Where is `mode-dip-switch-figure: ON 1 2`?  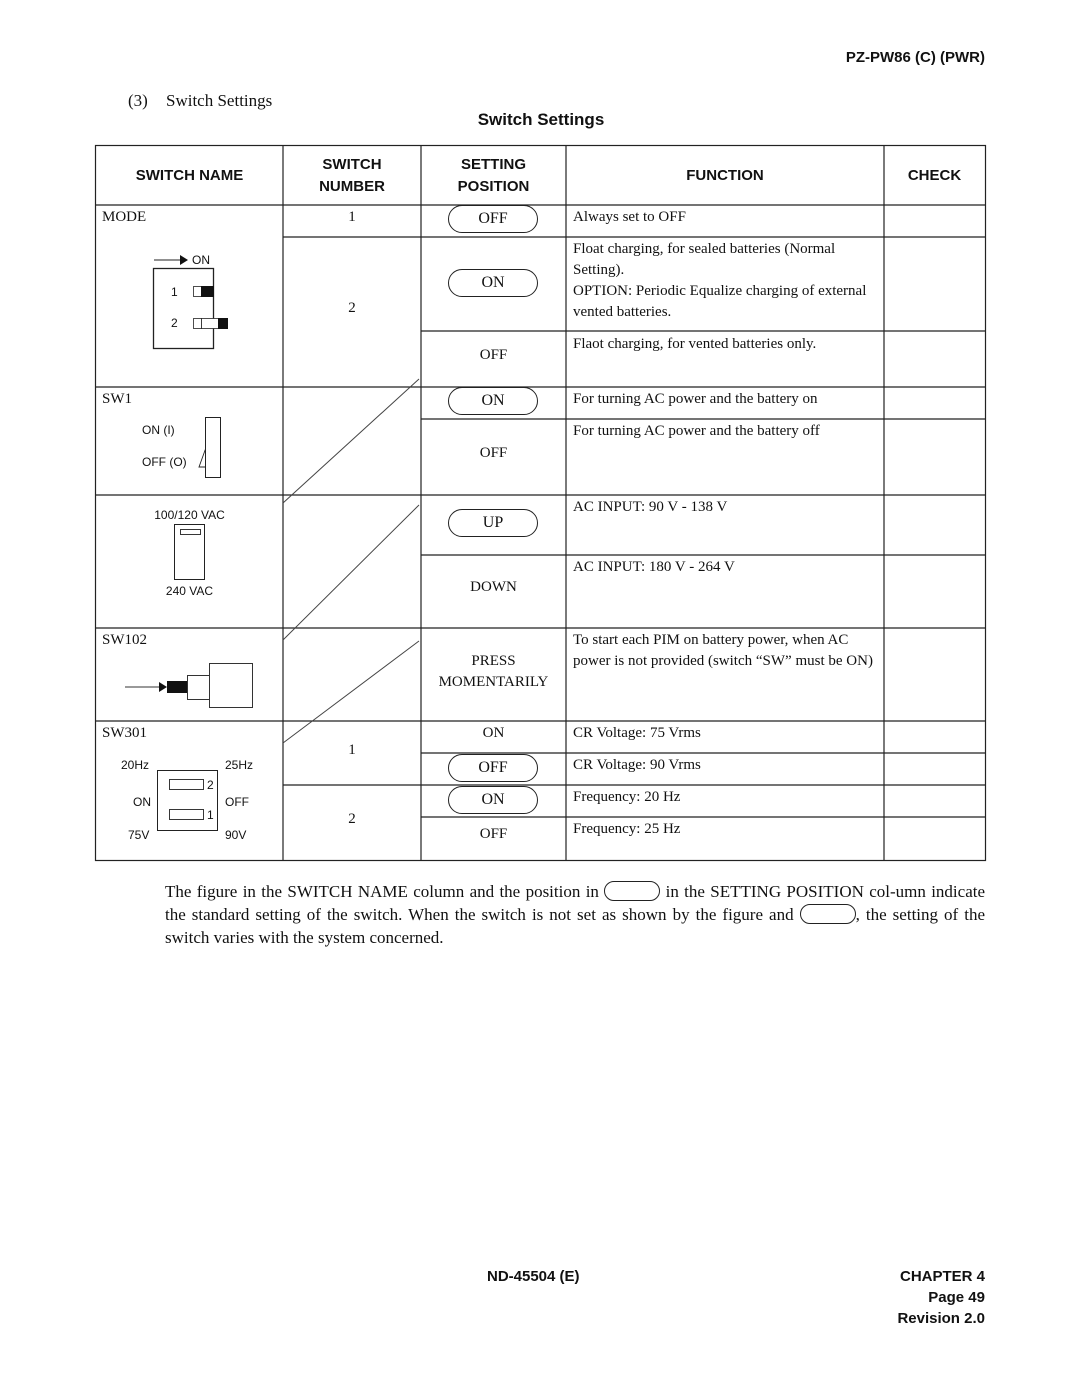 mode-dip-switch-figure: ON 1 2 is located at coordinates (190, 301).